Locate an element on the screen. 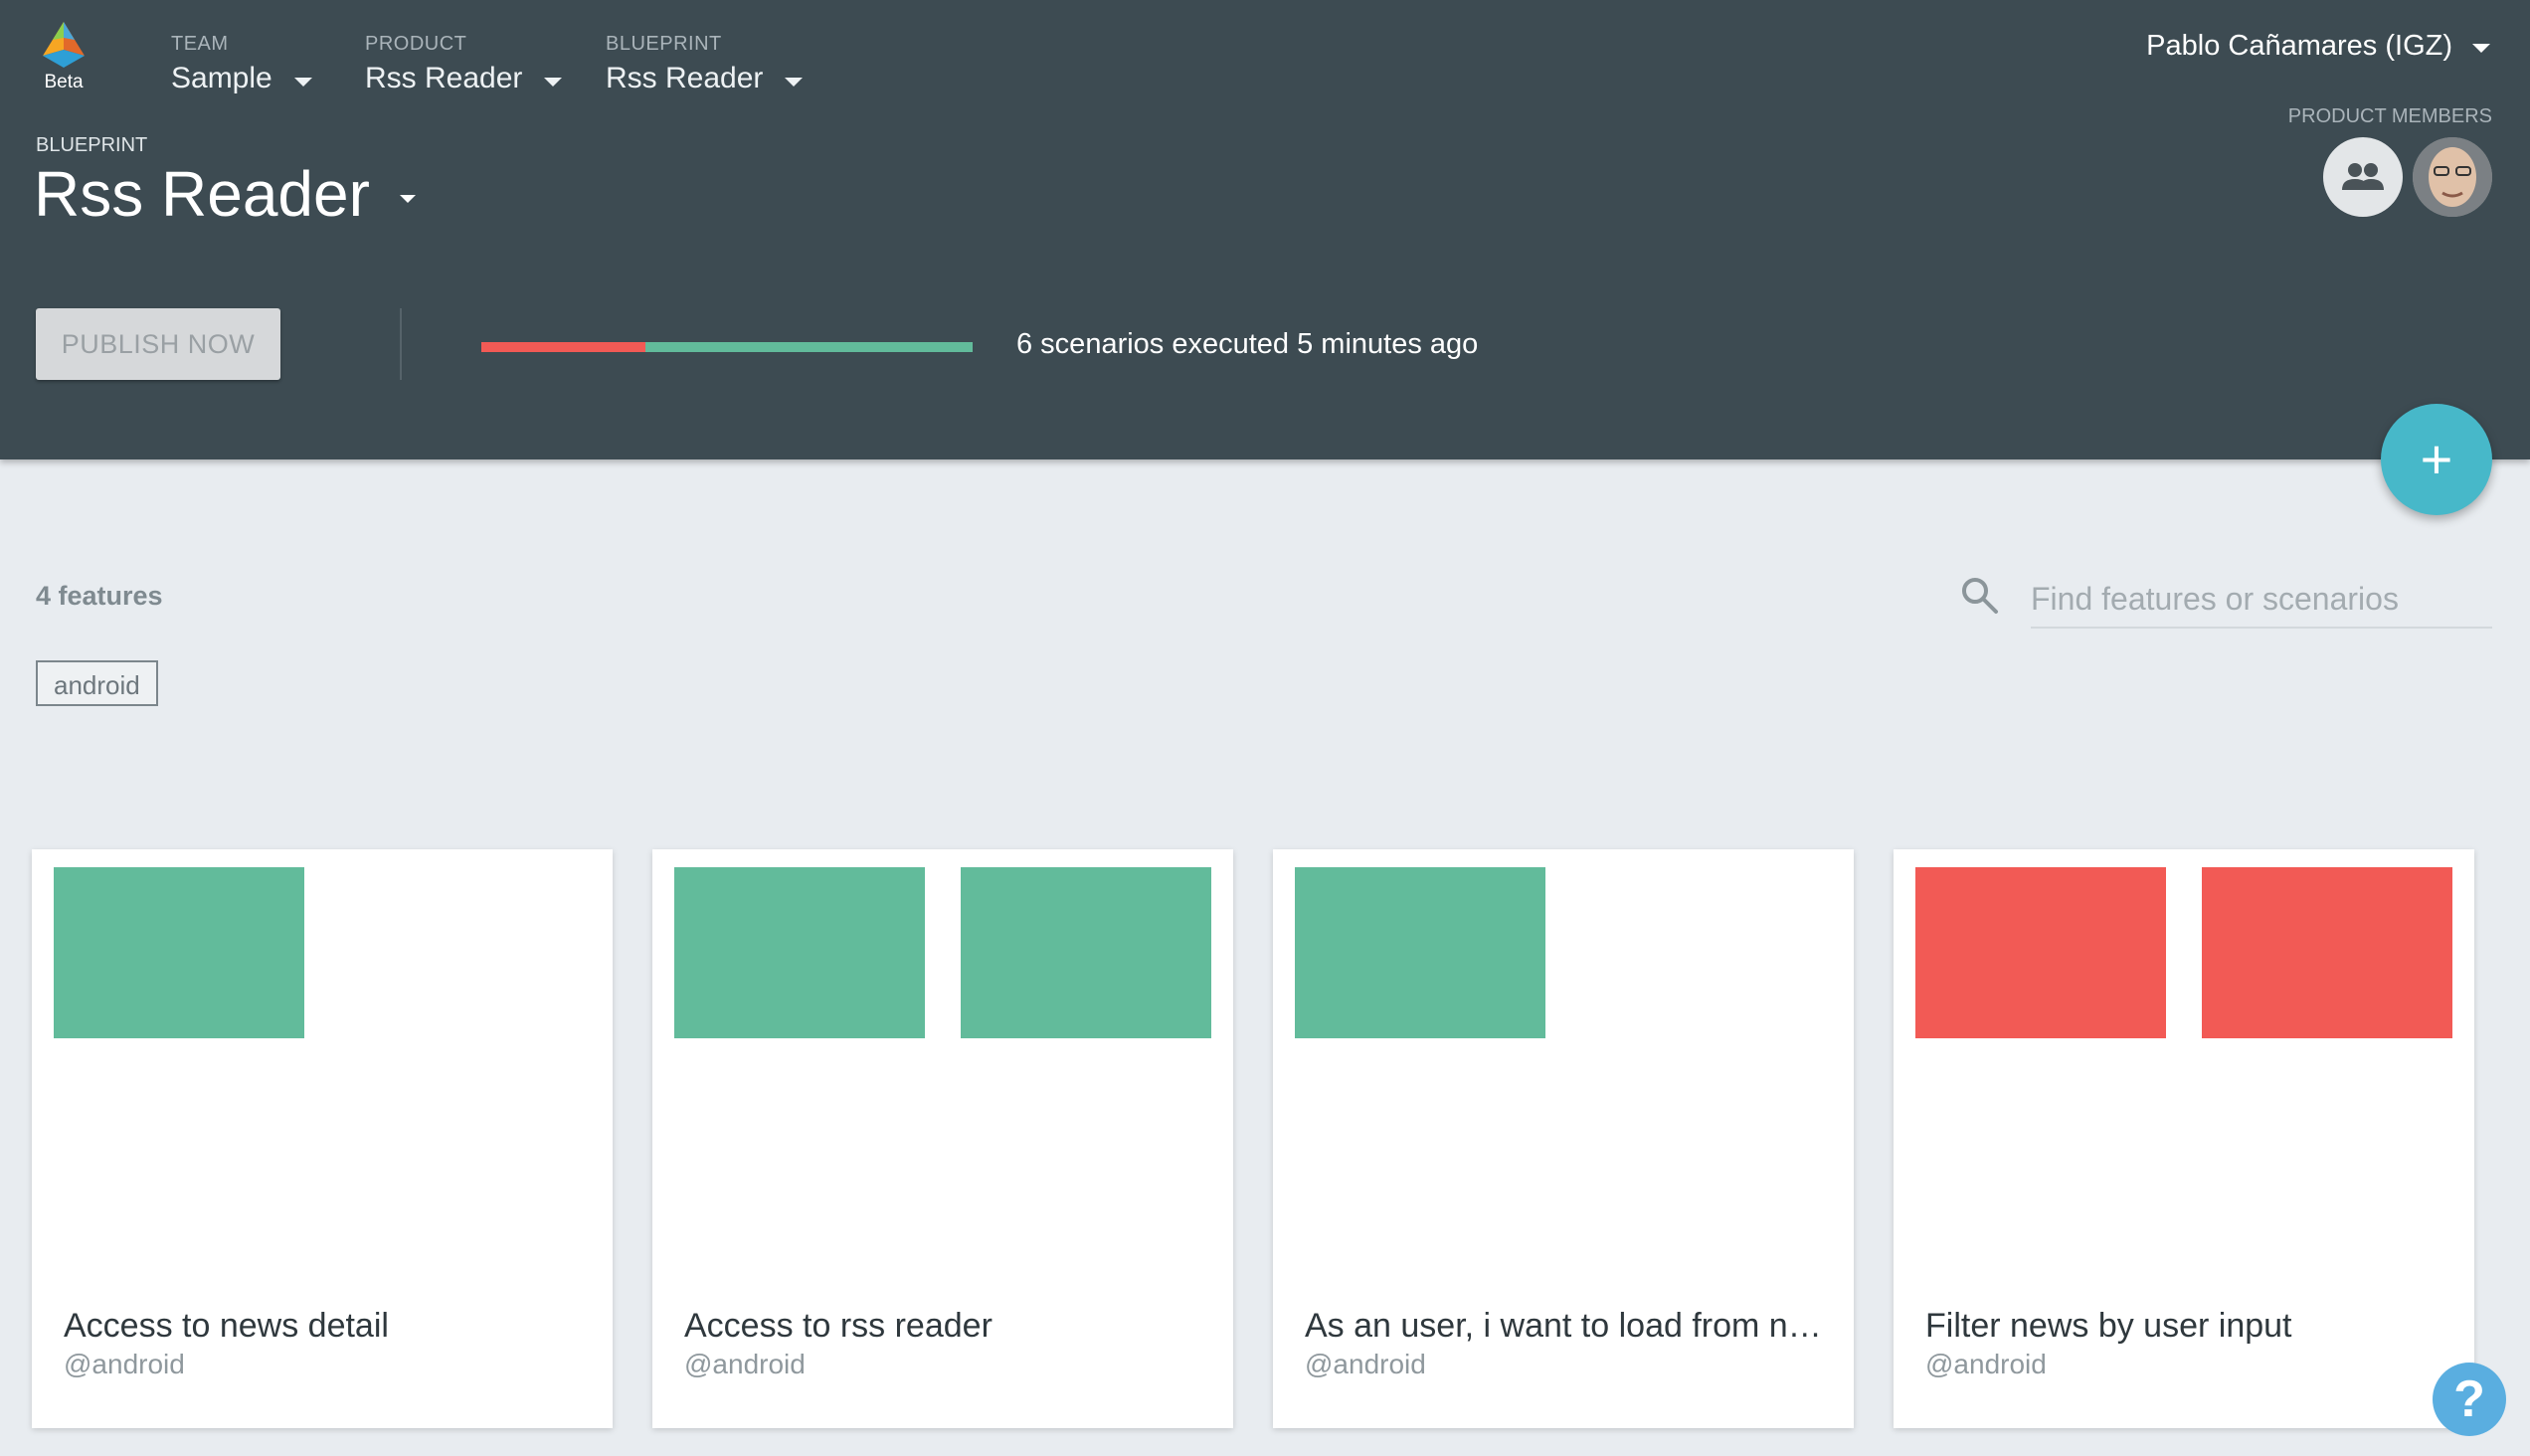  avatar is located at coordinates (2452, 177).